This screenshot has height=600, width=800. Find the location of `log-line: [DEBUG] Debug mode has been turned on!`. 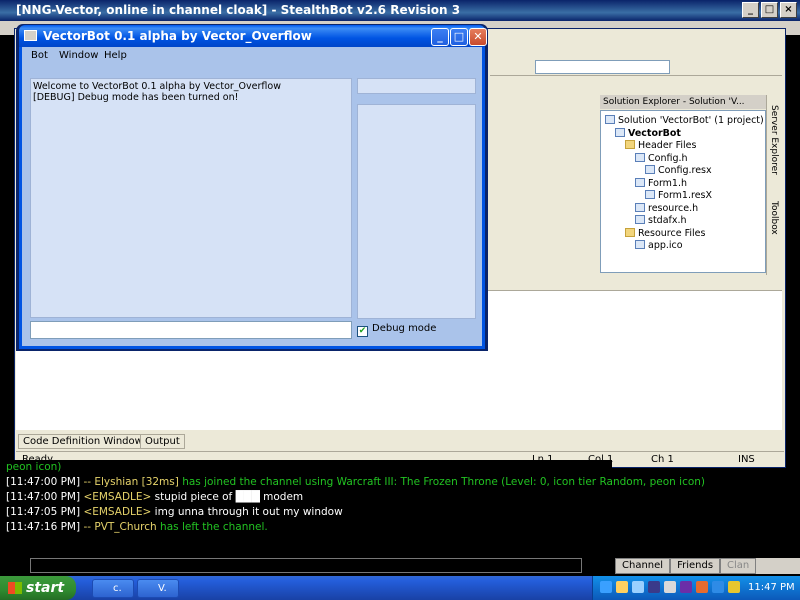

log-line: [DEBUG] Debug mode has been turned on! is located at coordinates (136, 97).